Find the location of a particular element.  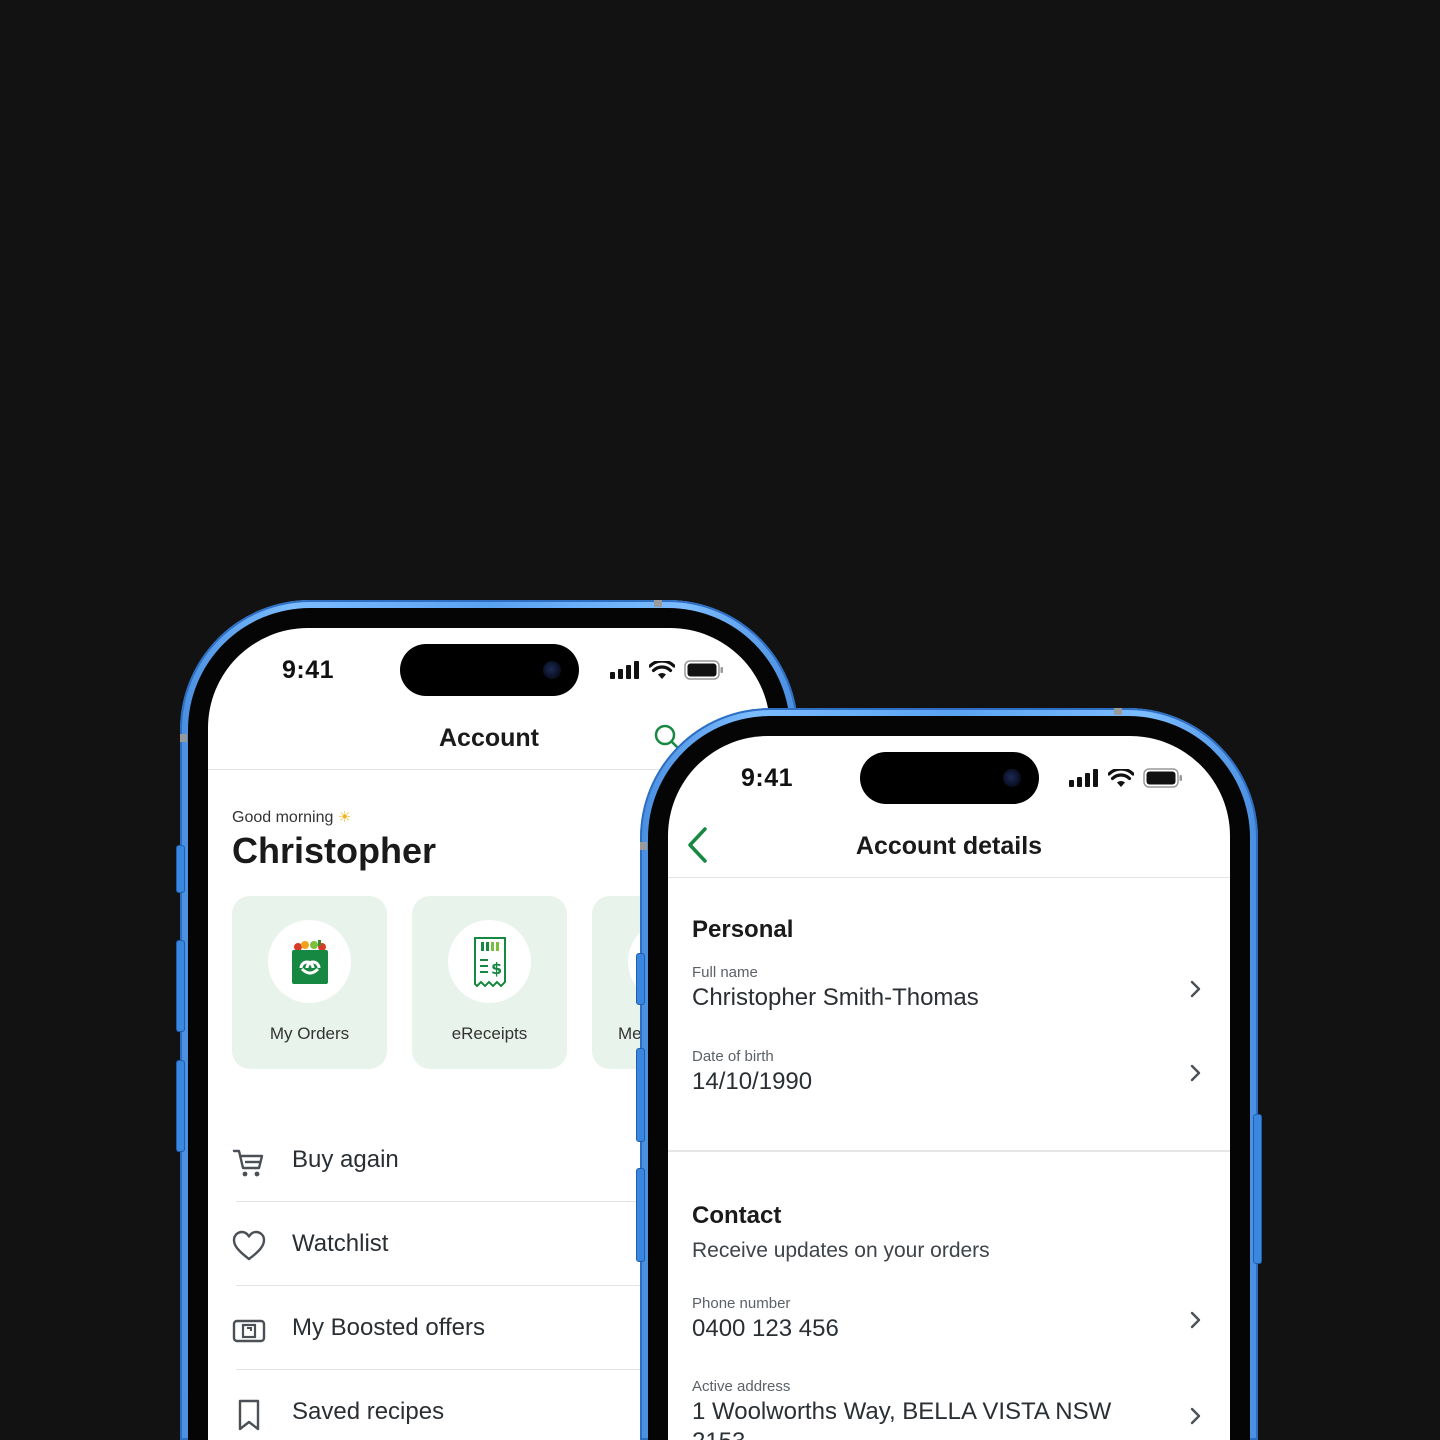

field-label: Full name is located at coordinates (725, 972).